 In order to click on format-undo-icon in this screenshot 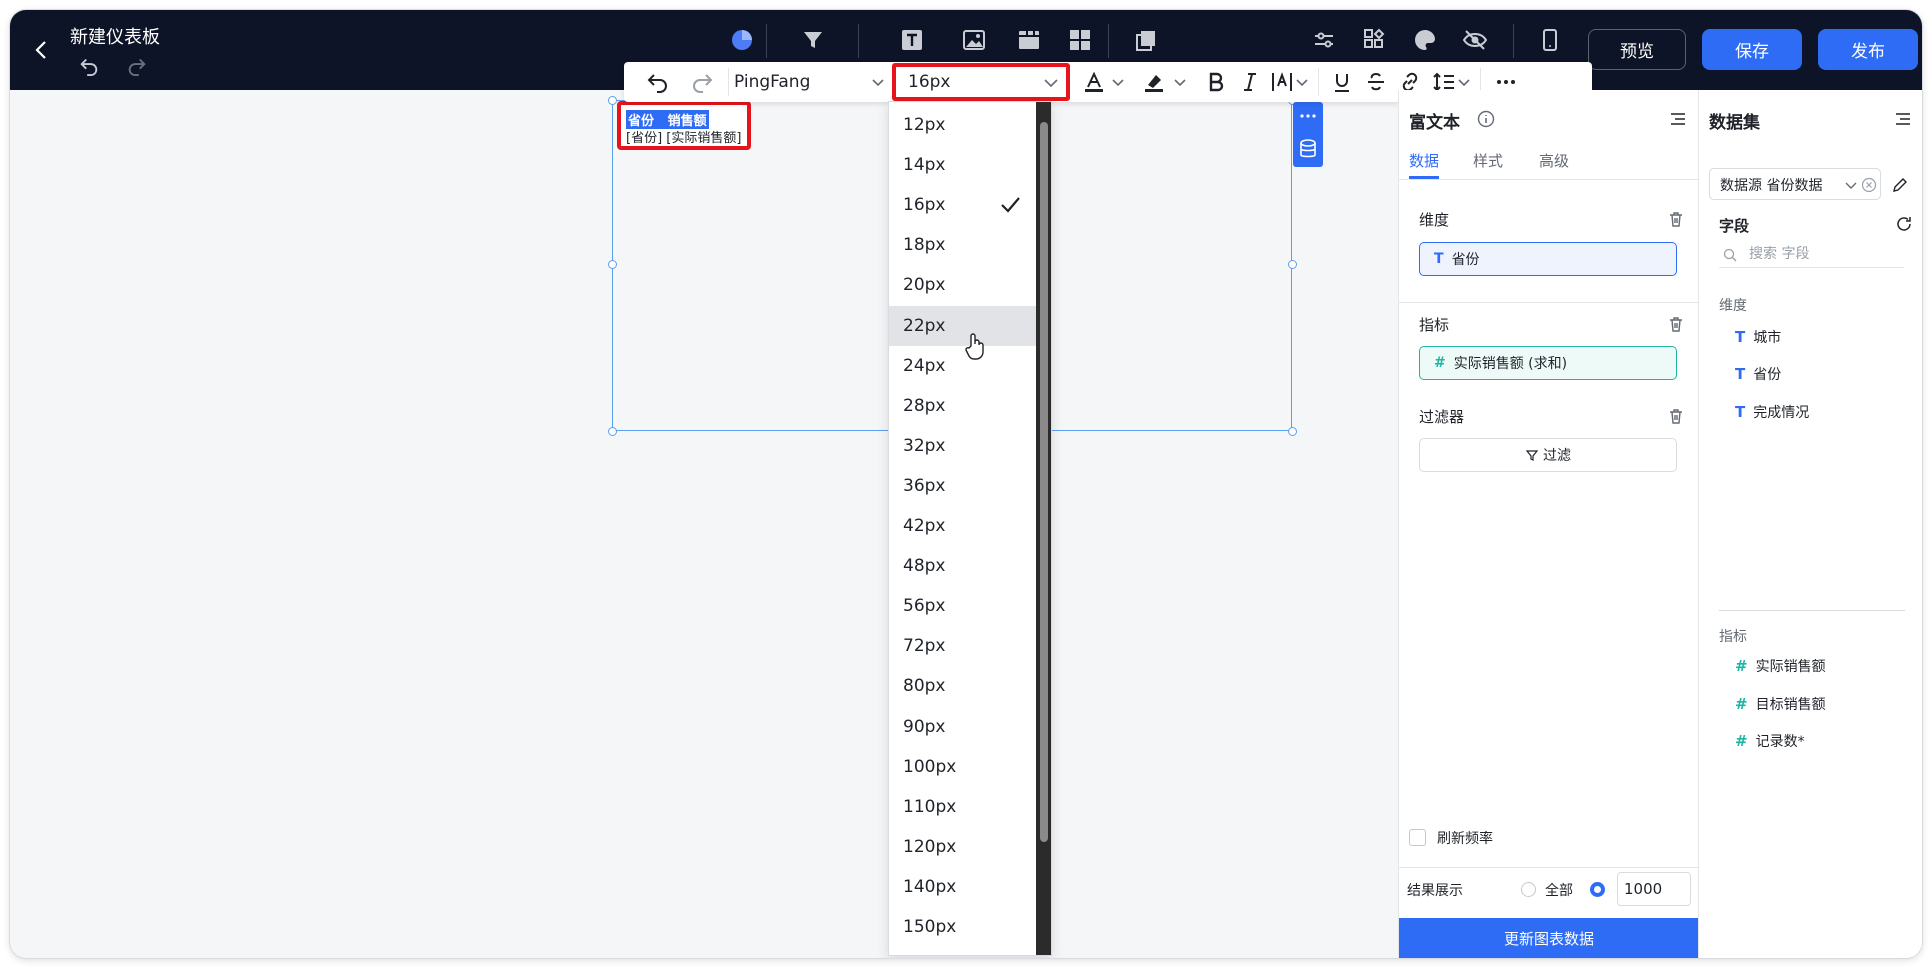, I will do `click(658, 82)`.